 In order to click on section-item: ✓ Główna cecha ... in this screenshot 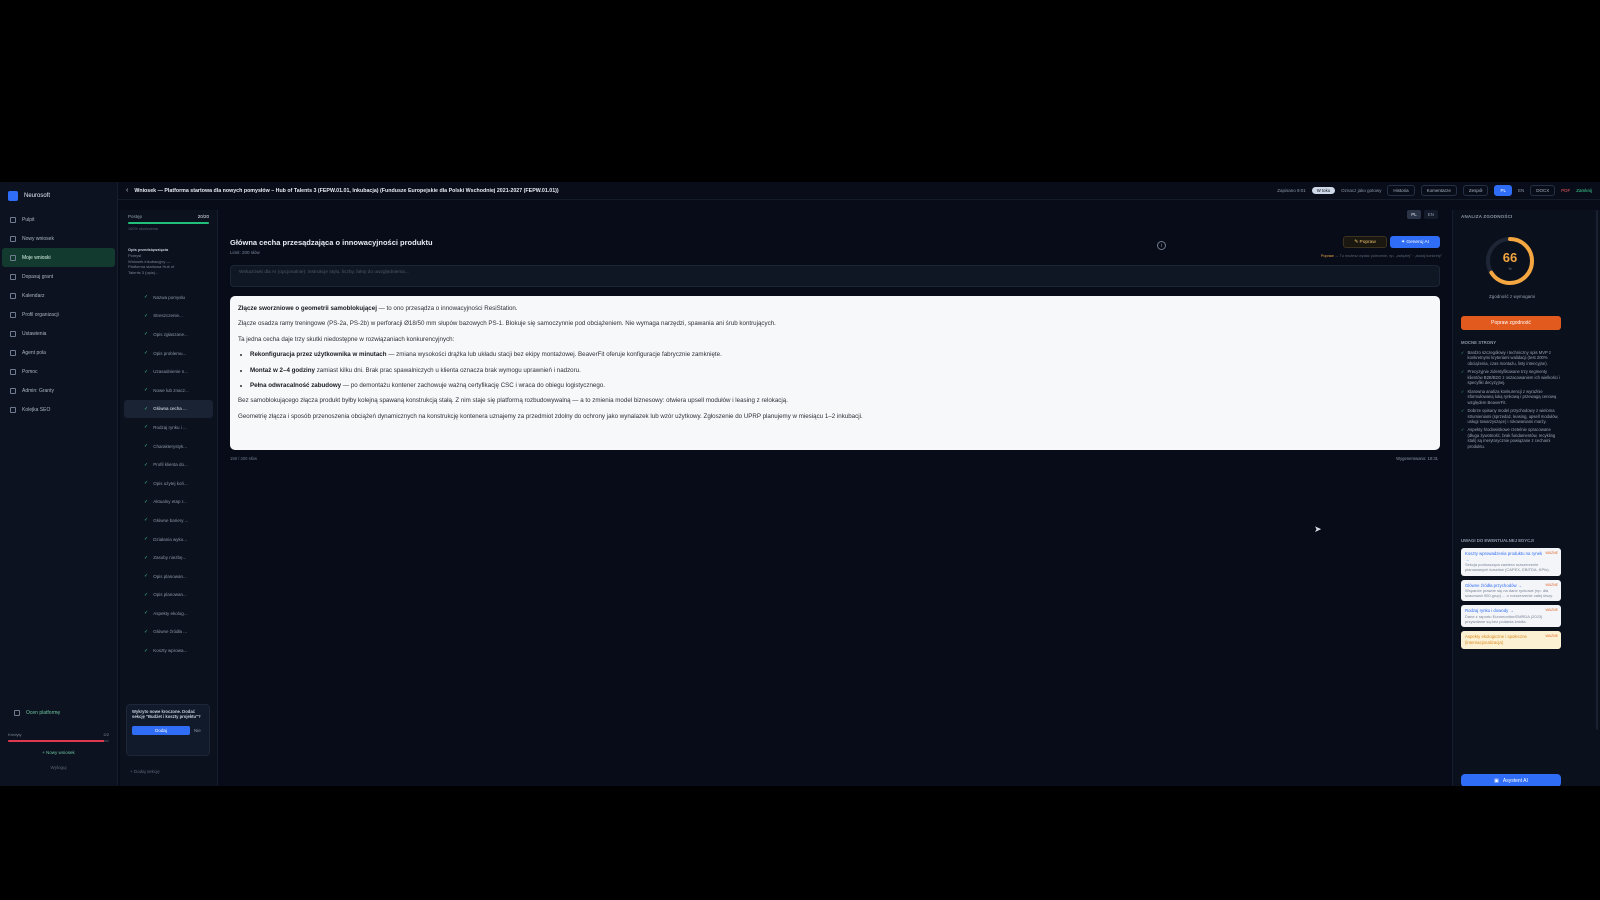, I will do `click(168, 409)`.